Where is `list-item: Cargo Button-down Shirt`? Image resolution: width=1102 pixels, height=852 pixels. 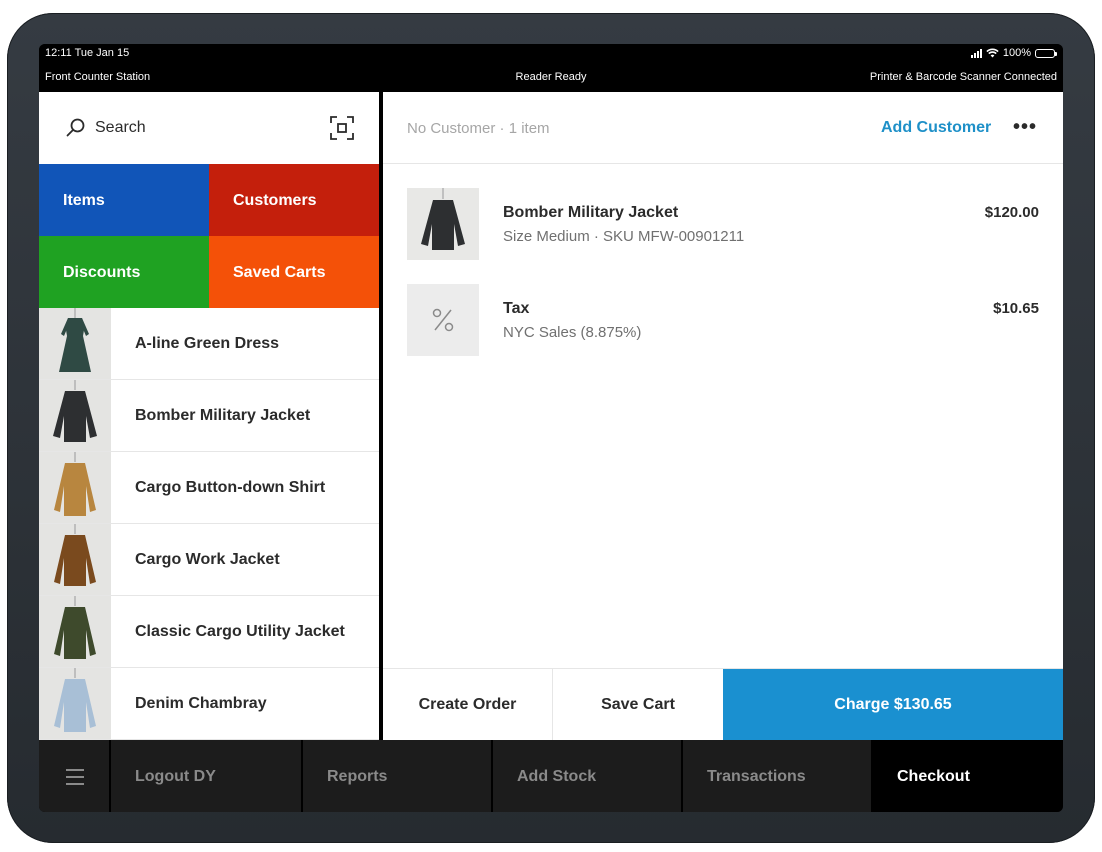 list-item: Cargo Button-down Shirt is located at coordinates (209, 488).